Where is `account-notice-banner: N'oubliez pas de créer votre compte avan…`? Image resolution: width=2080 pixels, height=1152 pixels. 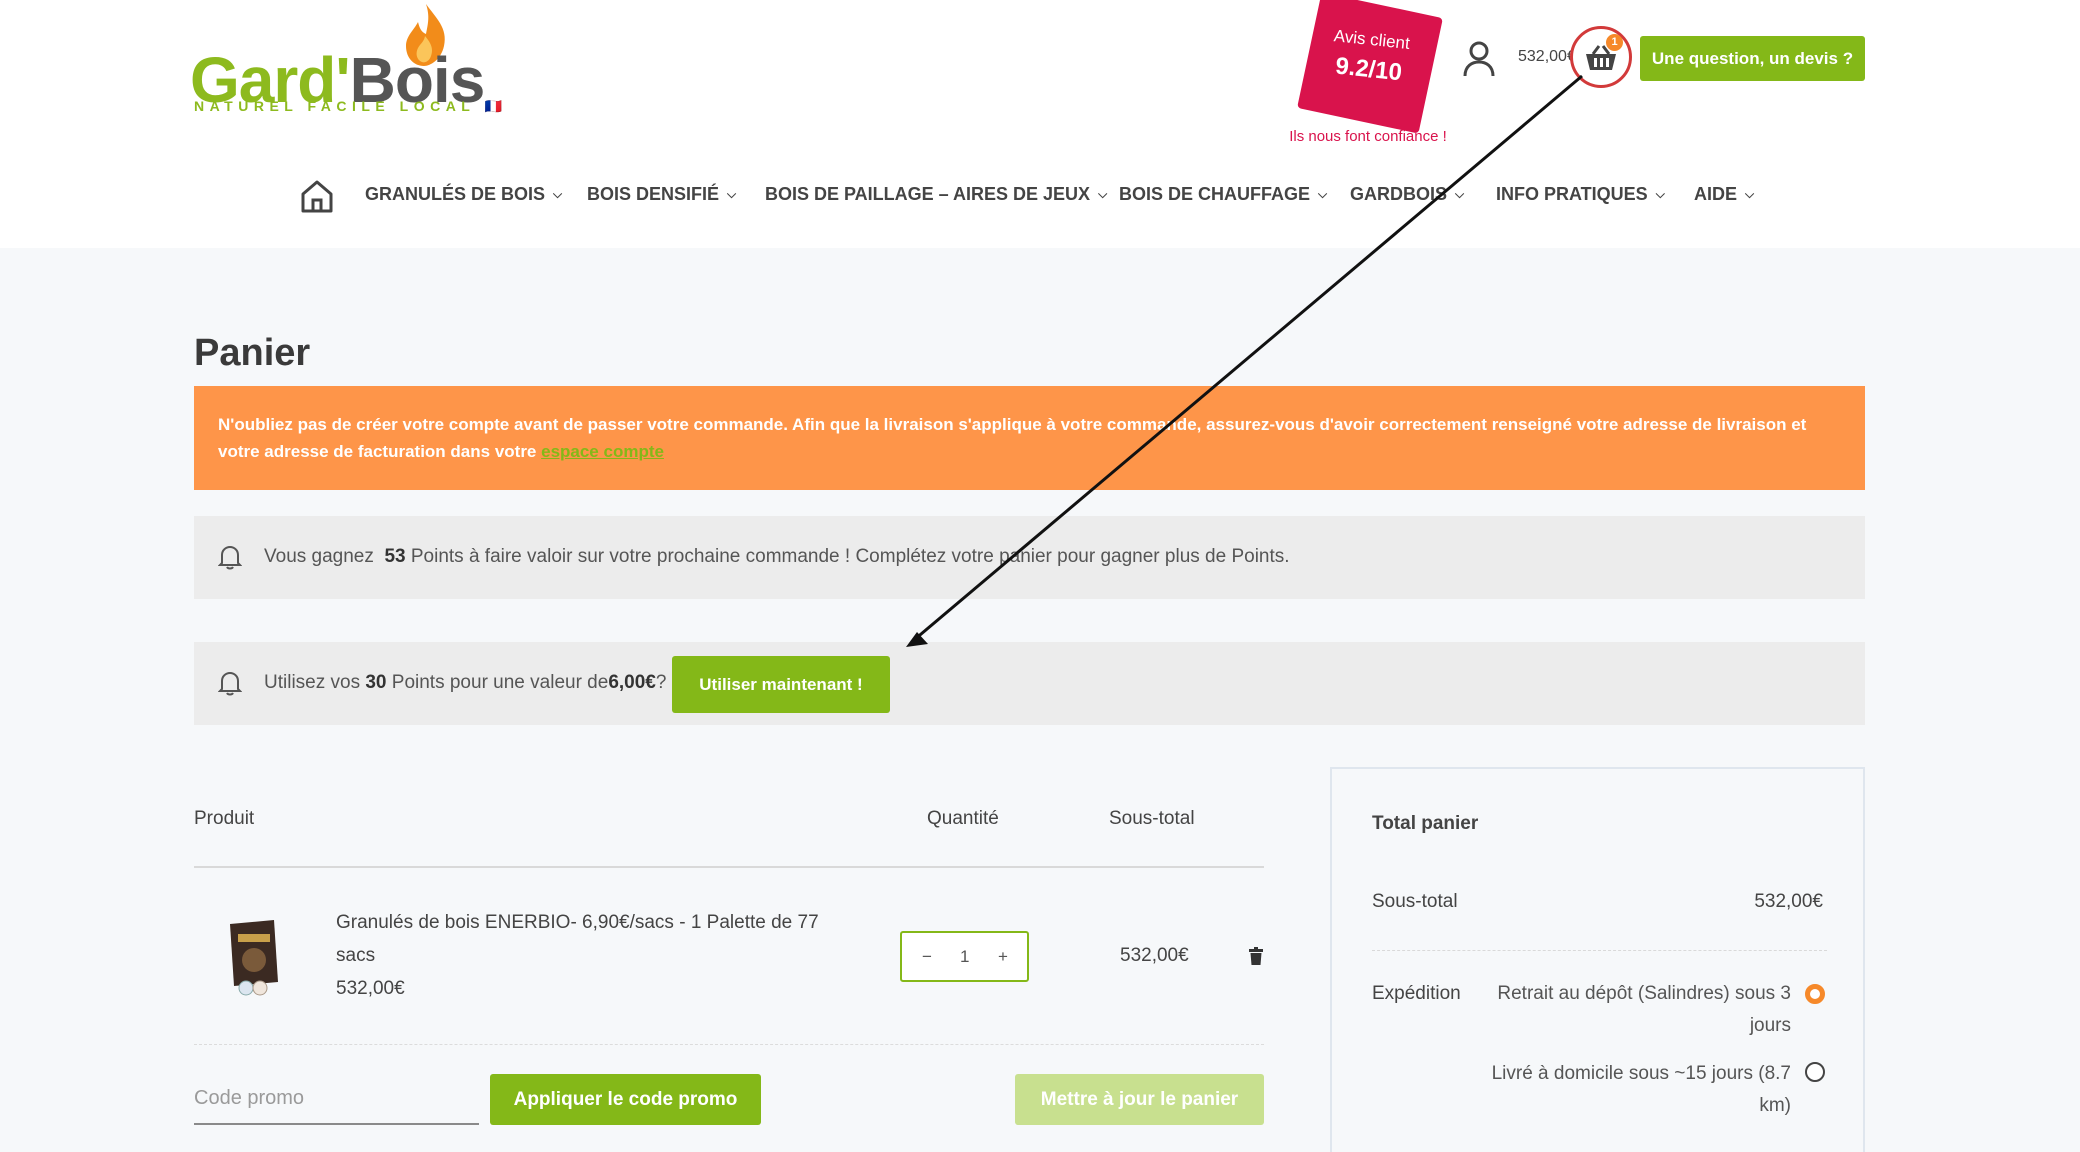 account-notice-banner: N'oubliez pas de créer votre compte avan… is located at coordinates (1029, 438).